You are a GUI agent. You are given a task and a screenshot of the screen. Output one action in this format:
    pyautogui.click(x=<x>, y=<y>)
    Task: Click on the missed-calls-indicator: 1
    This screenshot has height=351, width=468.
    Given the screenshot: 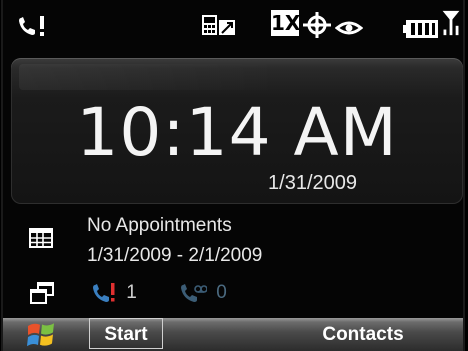 What is the action you would take?
    pyautogui.click(x=114, y=293)
    